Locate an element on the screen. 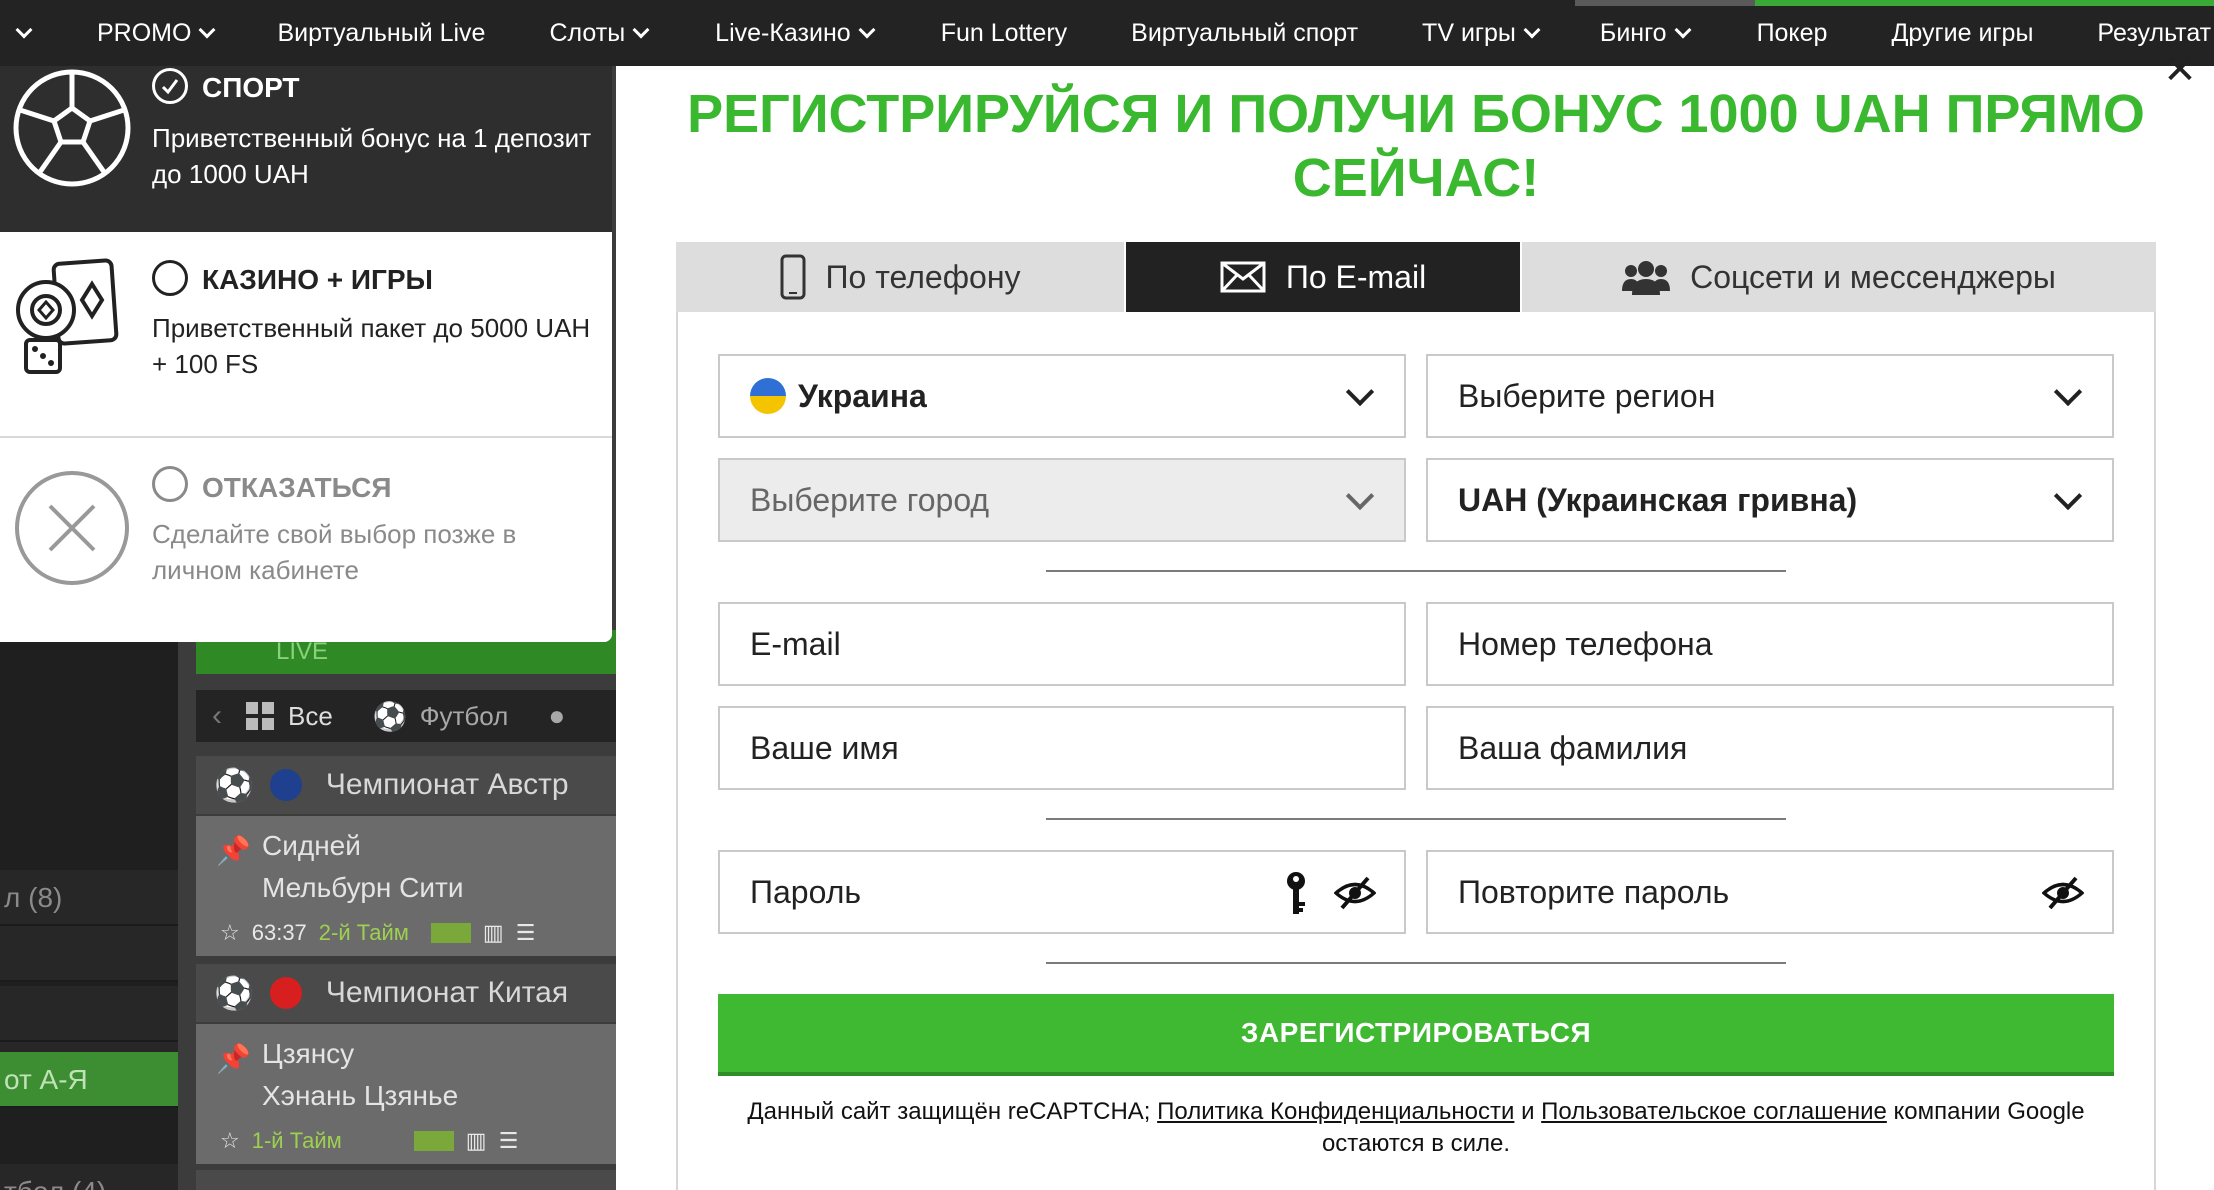  match-meta: ☆ 63:37 2-й Тайм ▥ ☰ is located at coordinates (377, 933).